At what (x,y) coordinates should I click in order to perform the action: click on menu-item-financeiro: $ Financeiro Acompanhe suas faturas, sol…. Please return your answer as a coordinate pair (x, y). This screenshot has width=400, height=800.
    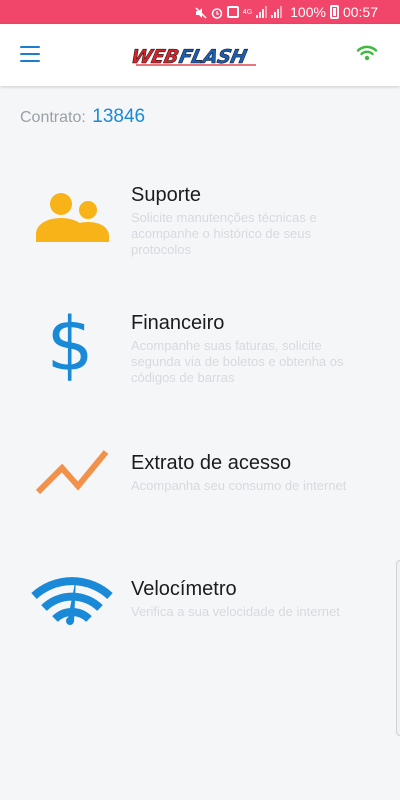
    Looking at the image, I should click on (200, 351).